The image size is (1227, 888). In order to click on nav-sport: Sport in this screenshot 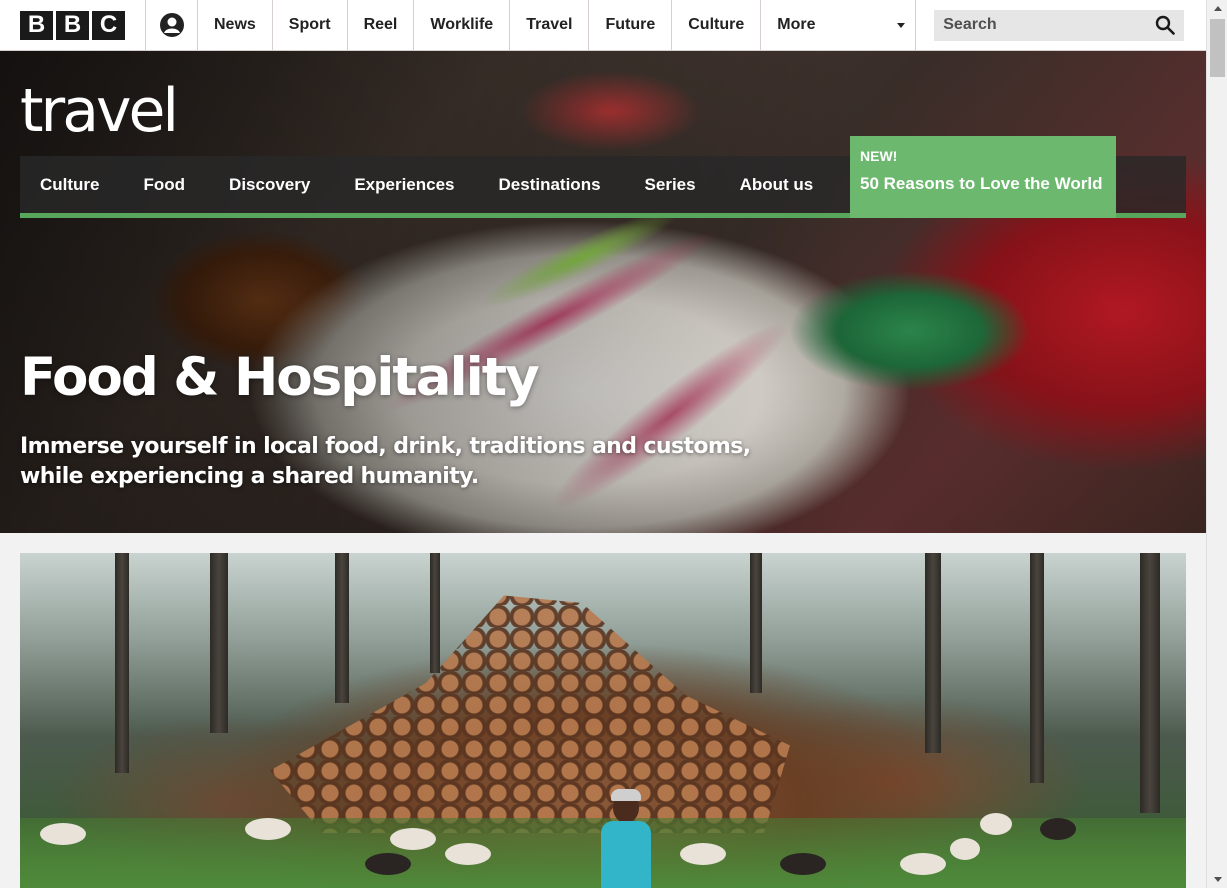, I will do `click(310, 25)`.